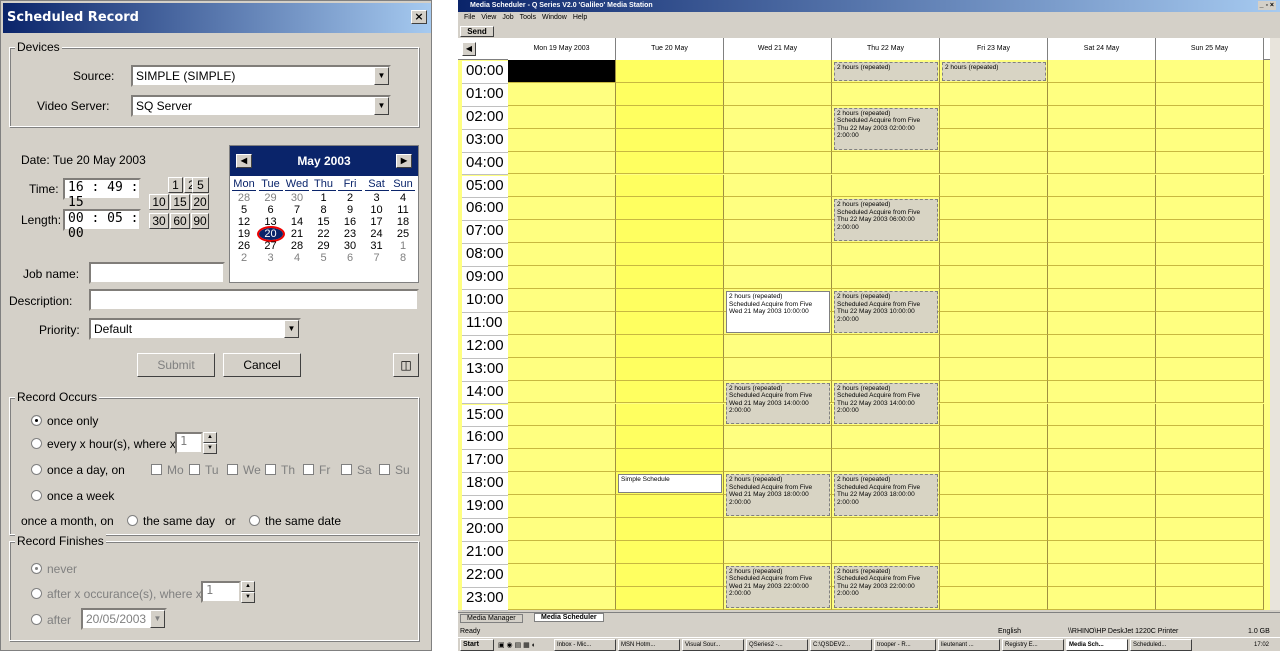 The image size is (1280, 651). Describe the element at coordinates (132, 520) in the screenshot. I see `same-day-radio` at that location.